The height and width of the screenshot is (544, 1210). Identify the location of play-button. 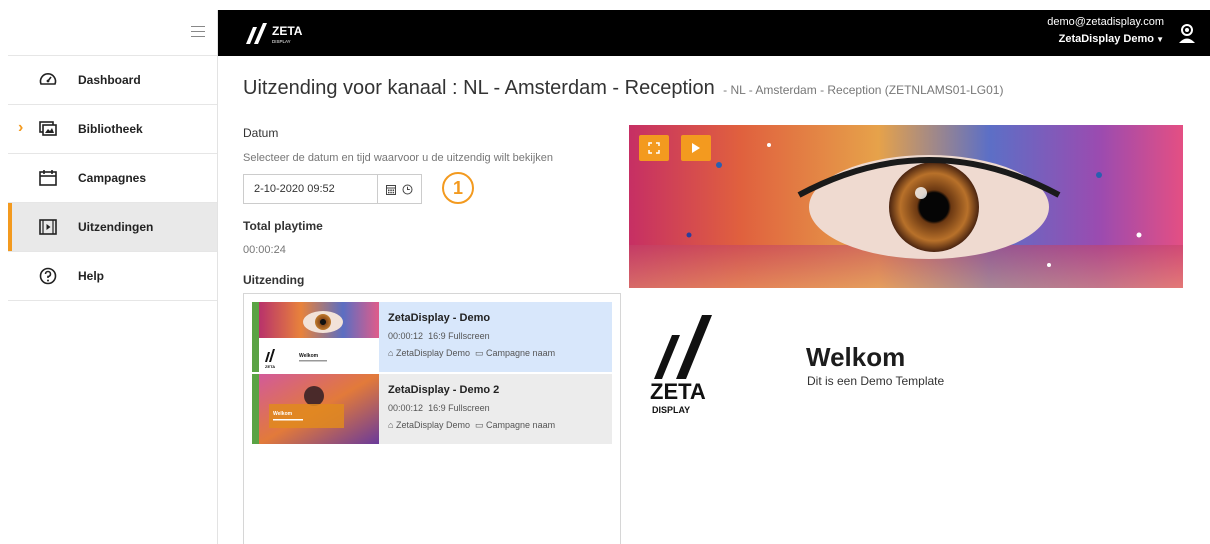
(696, 148).